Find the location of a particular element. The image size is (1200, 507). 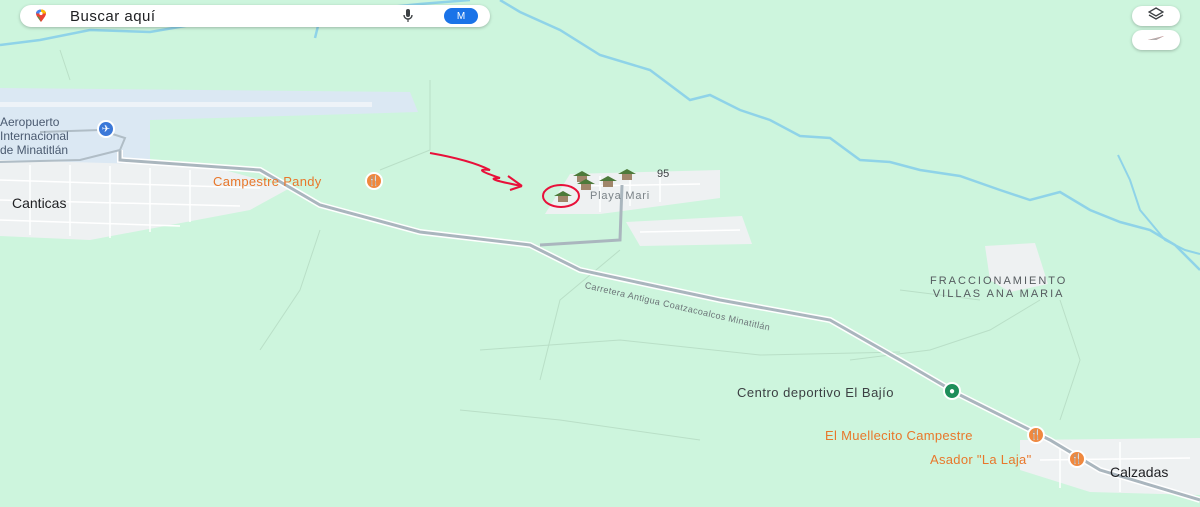

layers-button is located at coordinates (1156, 16).